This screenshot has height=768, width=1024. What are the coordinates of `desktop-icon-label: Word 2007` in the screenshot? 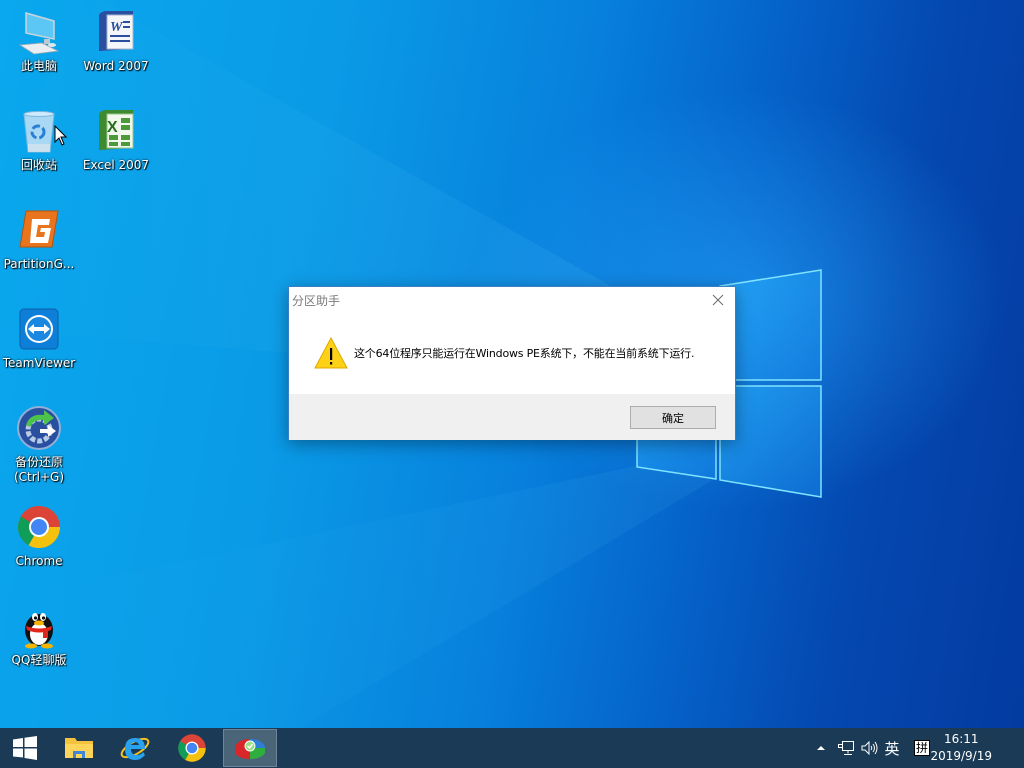 It's located at (116, 66).